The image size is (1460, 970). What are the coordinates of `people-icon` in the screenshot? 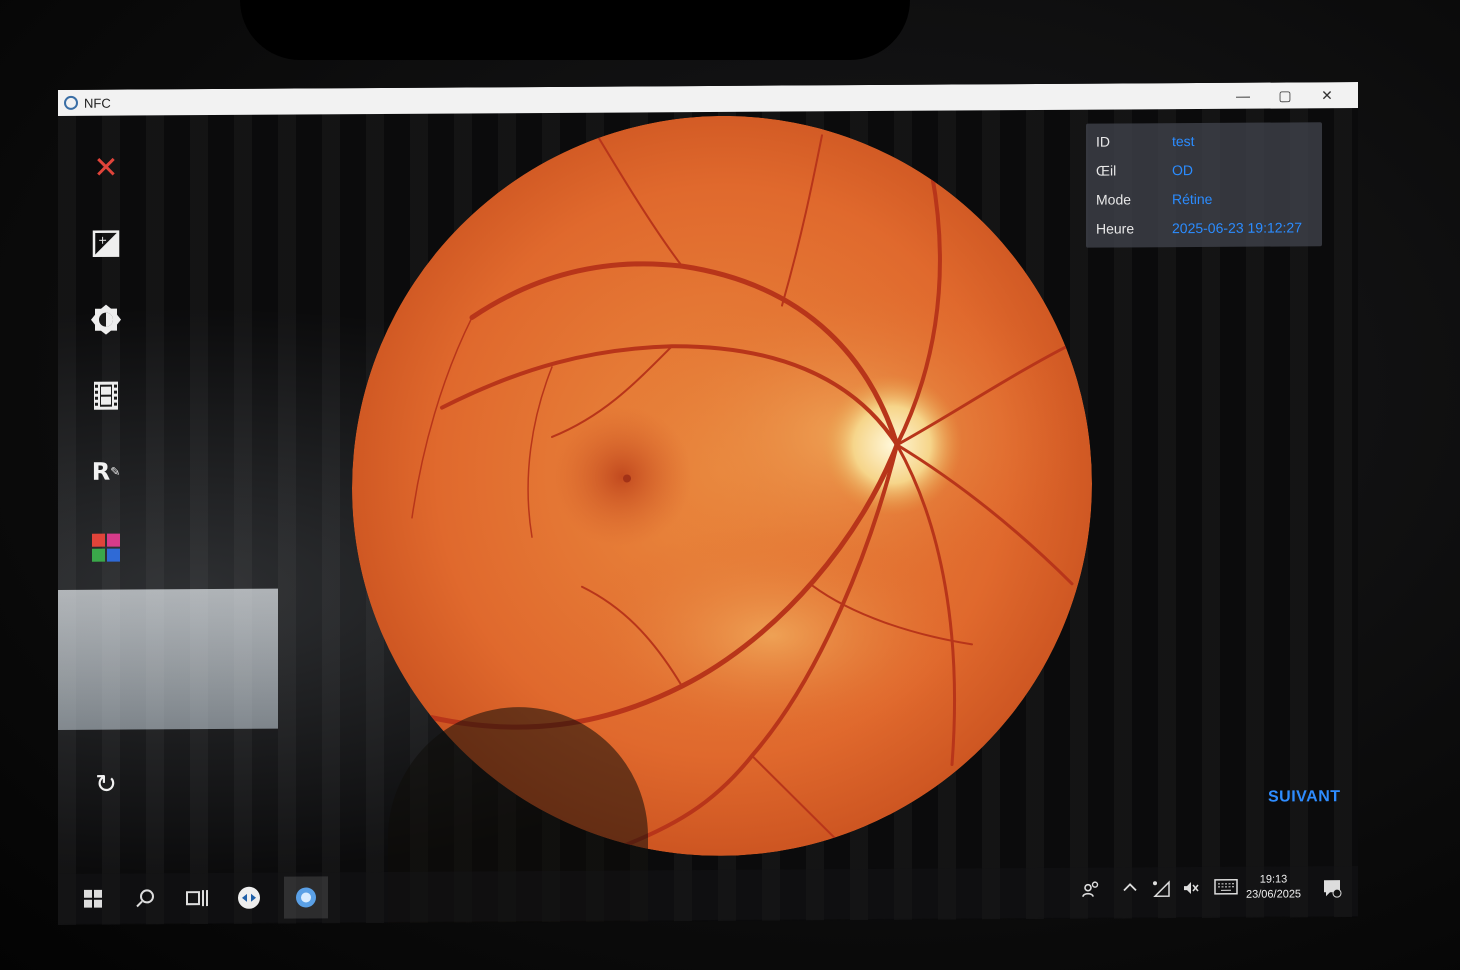 It's located at (1091, 891).